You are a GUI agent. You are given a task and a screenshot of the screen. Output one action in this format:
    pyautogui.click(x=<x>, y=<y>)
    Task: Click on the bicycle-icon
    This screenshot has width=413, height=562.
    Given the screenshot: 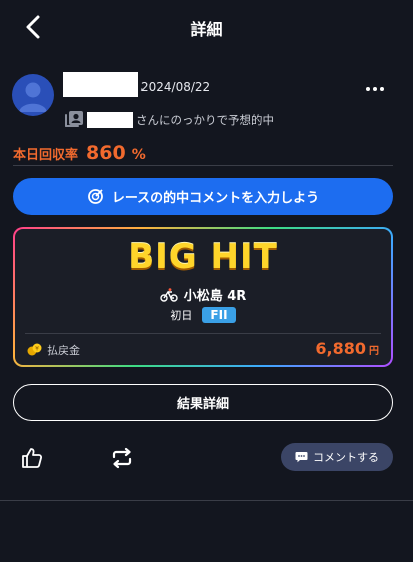 What is the action you would take?
    pyautogui.click(x=169, y=294)
    